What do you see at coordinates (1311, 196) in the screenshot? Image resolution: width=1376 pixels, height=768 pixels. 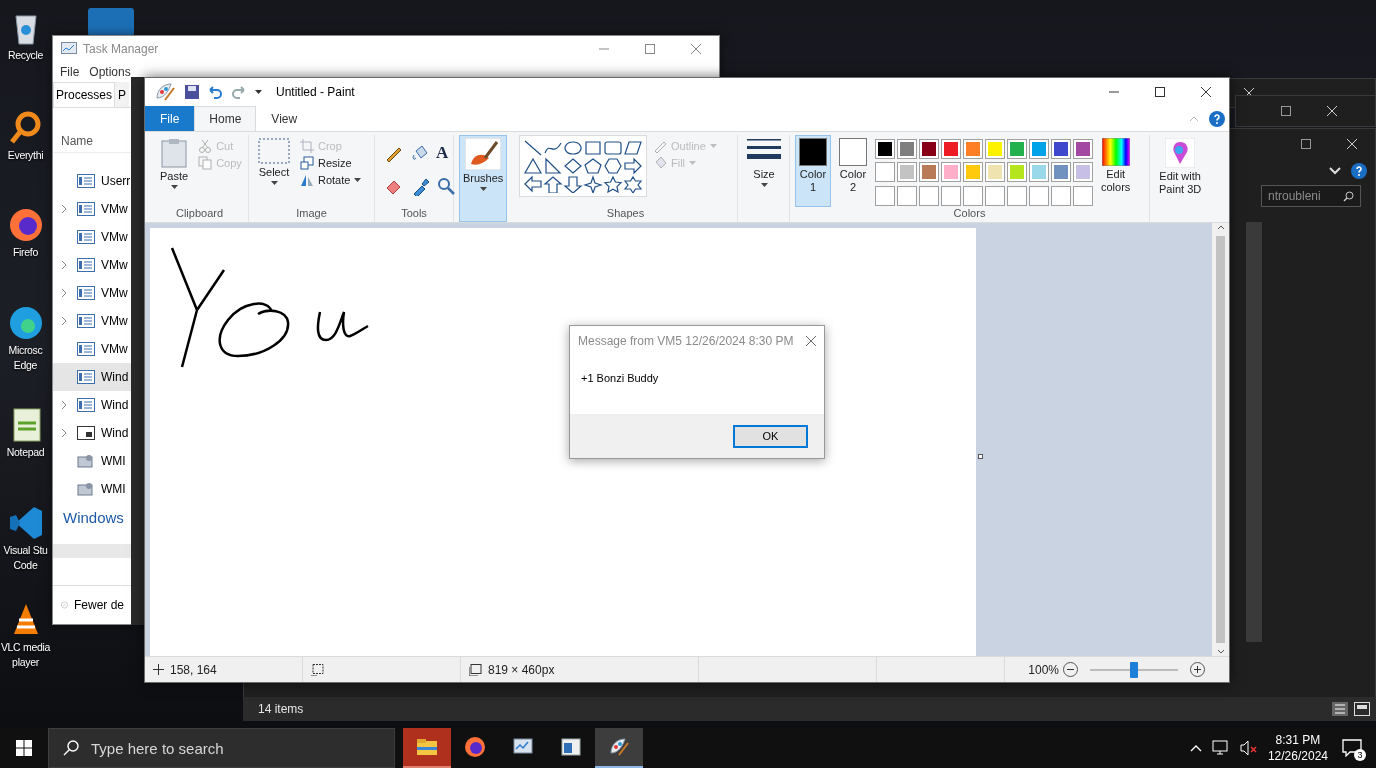 I see `search-field: ntroubleni` at bounding box center [1311, 196].